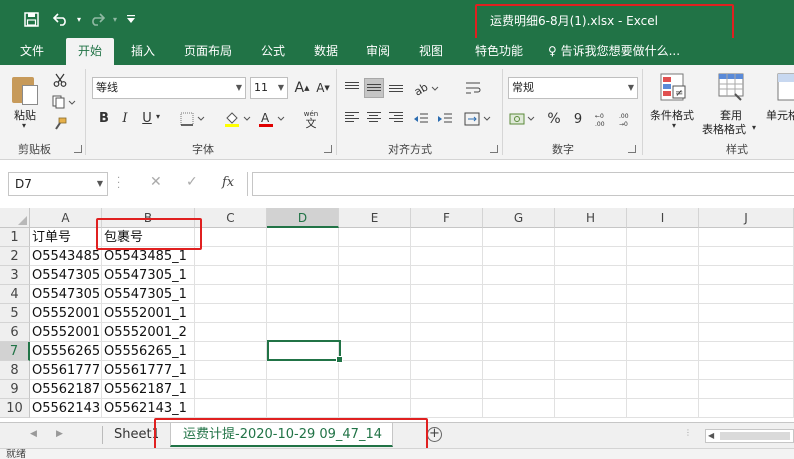  I want to click on column-header-e: E, so click(375, 218).